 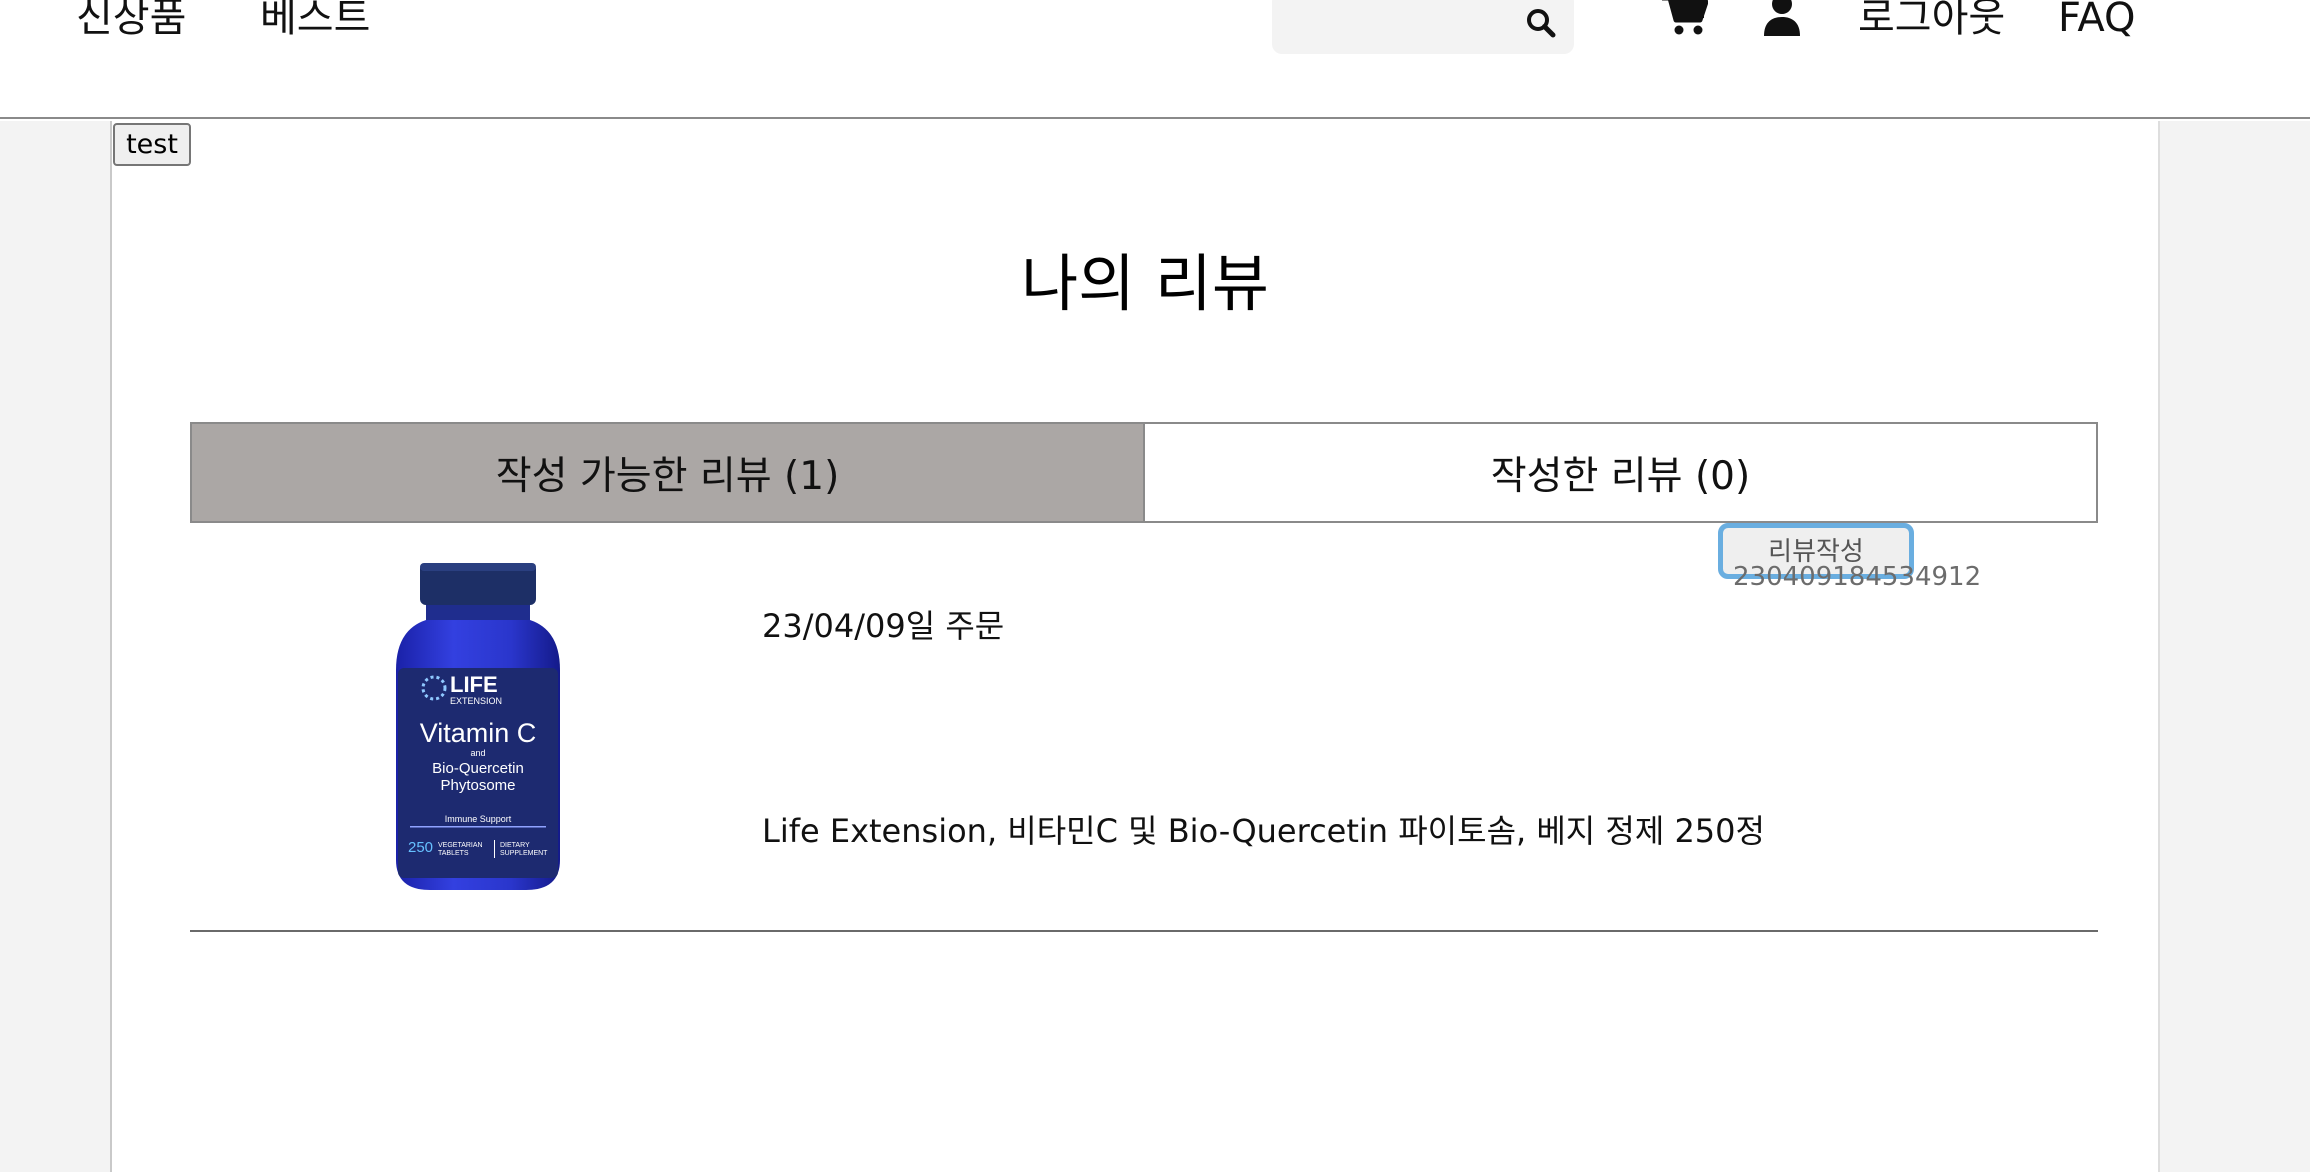 What do you see at coordinates (477, 753) in the screenshot?
I see `bottle-and: and` at bounding box center [477, 753].